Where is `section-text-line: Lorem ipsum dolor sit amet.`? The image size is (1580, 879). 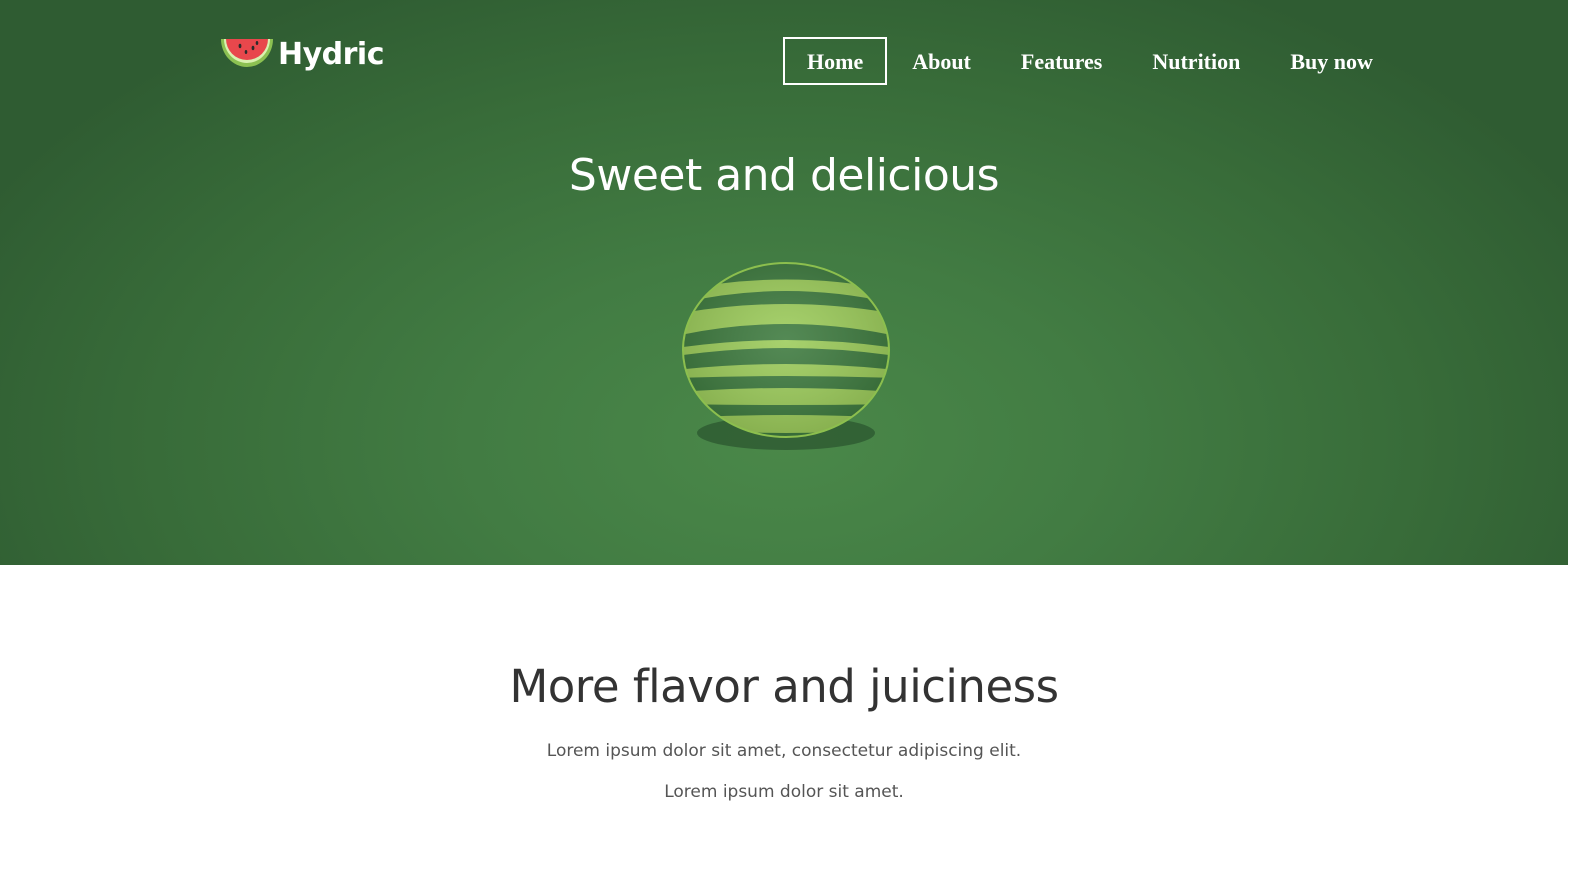
section-text-line: Lorem ipsum dolor sit amet. is located at coordinates (784, 792).